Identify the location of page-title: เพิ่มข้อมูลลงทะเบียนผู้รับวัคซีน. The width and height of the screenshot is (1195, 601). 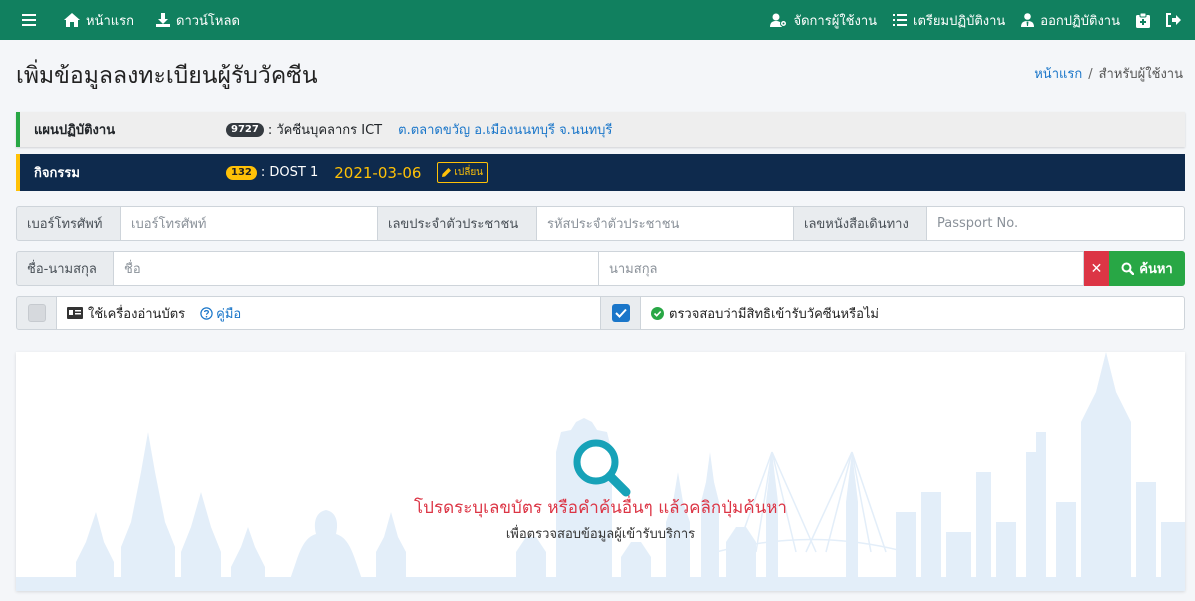
(167, 76).